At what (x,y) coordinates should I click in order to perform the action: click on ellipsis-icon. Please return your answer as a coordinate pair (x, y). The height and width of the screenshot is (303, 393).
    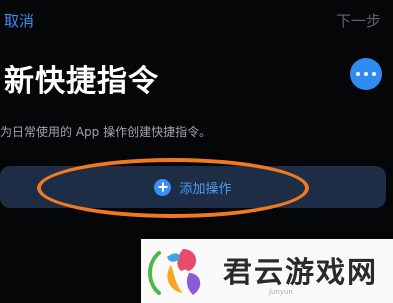
    Looking at the image, I should click on (358, 74).